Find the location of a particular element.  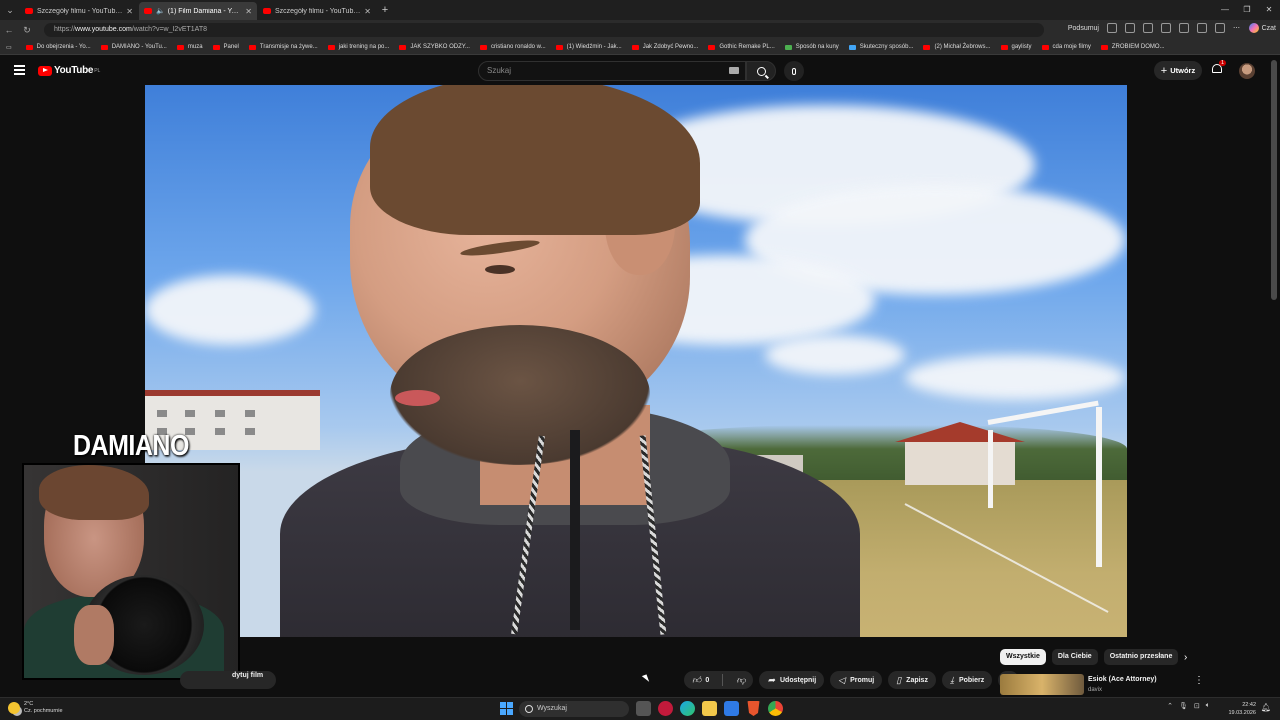

close-window-icon: ✕ is located at coordinates (1269, 10).